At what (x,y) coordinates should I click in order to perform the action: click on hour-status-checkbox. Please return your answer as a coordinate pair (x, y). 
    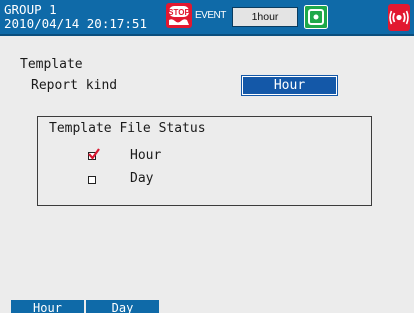
    Looking at the image, I should click on (94, 154).